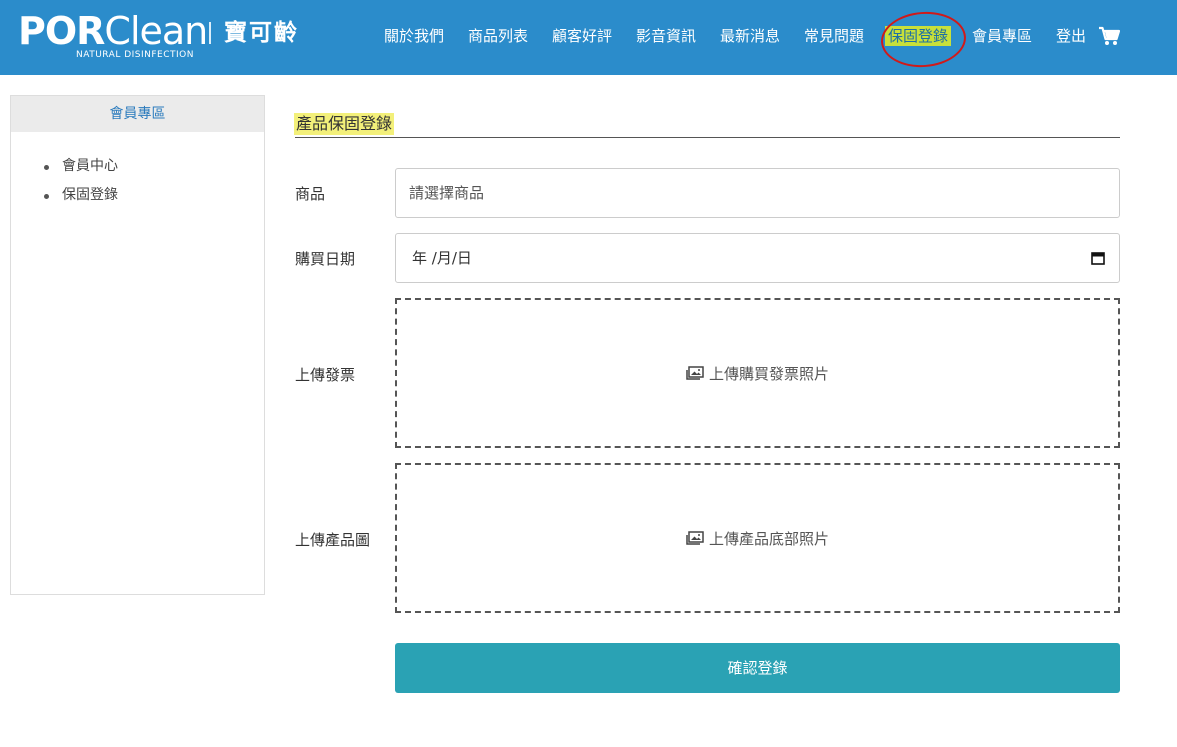 Image resolution: width=1177 pixels, height=747 pixels. I want to click on invoice-label: 上傳發票, so click(325, 375).